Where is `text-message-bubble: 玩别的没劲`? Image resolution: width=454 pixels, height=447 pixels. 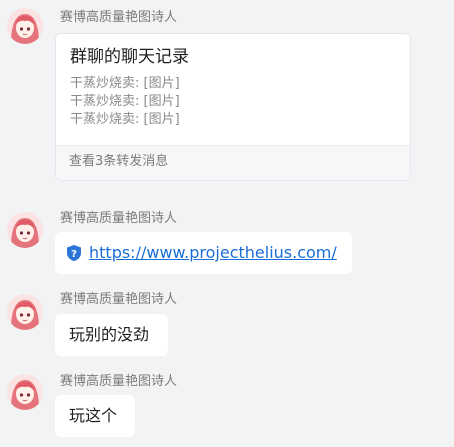 text-message-bubble: 玩别的没劲 is located at coordinates (111, 335).